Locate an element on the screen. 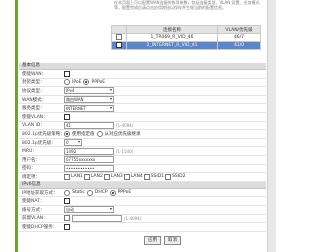  row-8021p-priority: 802.1p优先级： 0 is located at coordinates (142, 143).